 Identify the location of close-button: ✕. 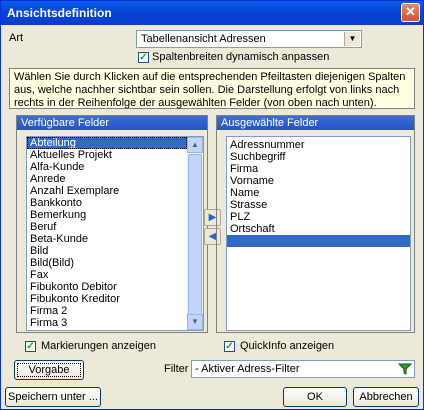
(410, 12).